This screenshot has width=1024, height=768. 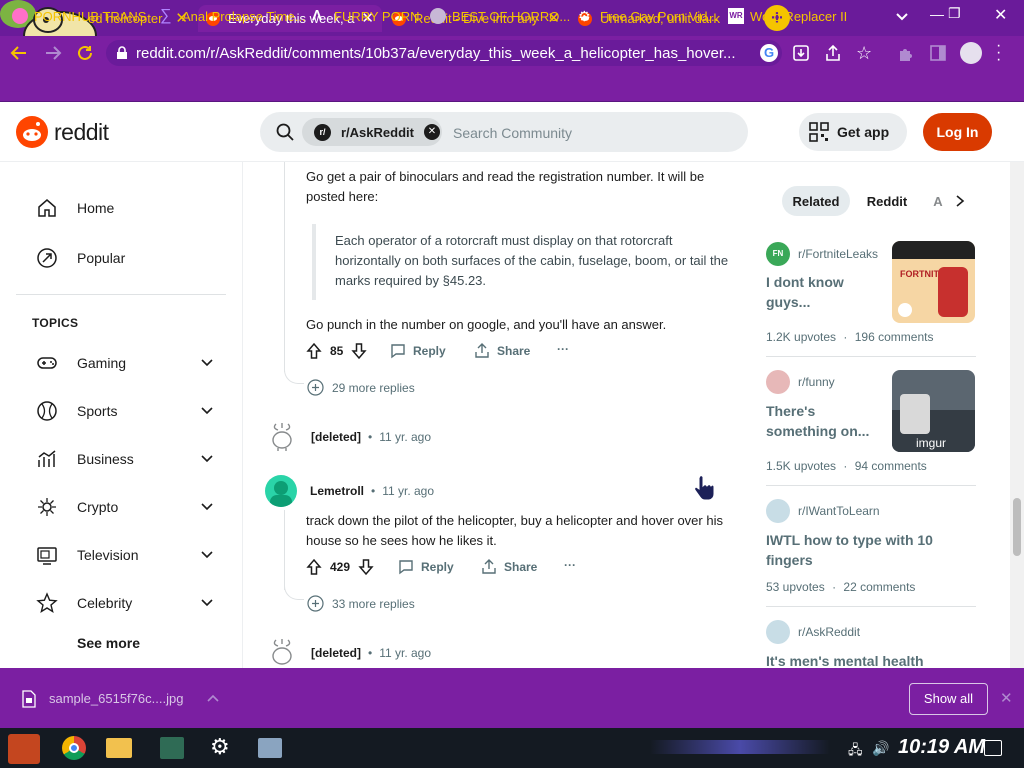 I want to click on deleted-avatar, so click(x=282, y=436).